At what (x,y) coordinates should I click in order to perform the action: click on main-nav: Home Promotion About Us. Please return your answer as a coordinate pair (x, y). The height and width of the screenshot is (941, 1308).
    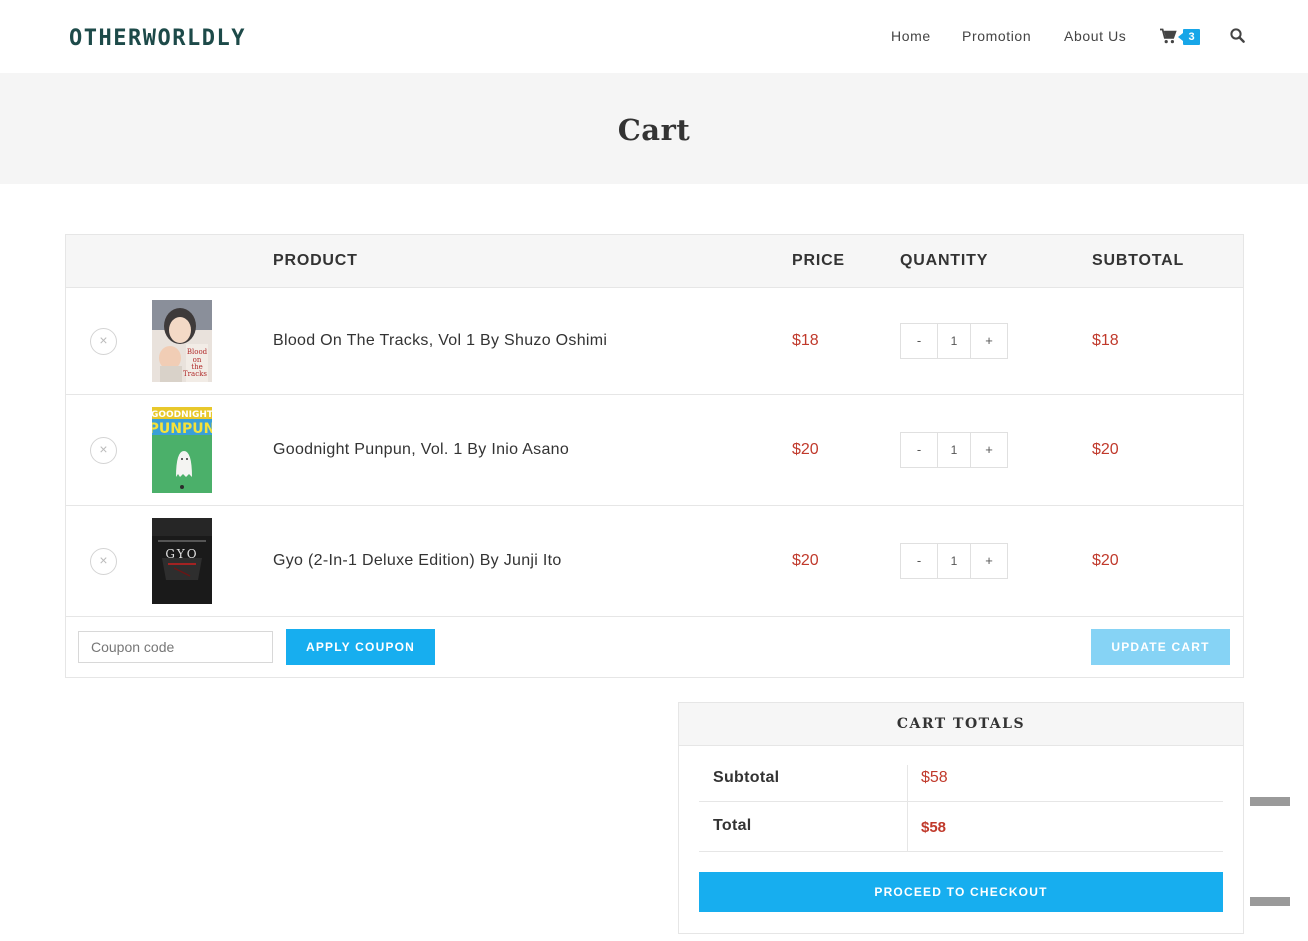
    Looking at the image, I should click on (654, 38).